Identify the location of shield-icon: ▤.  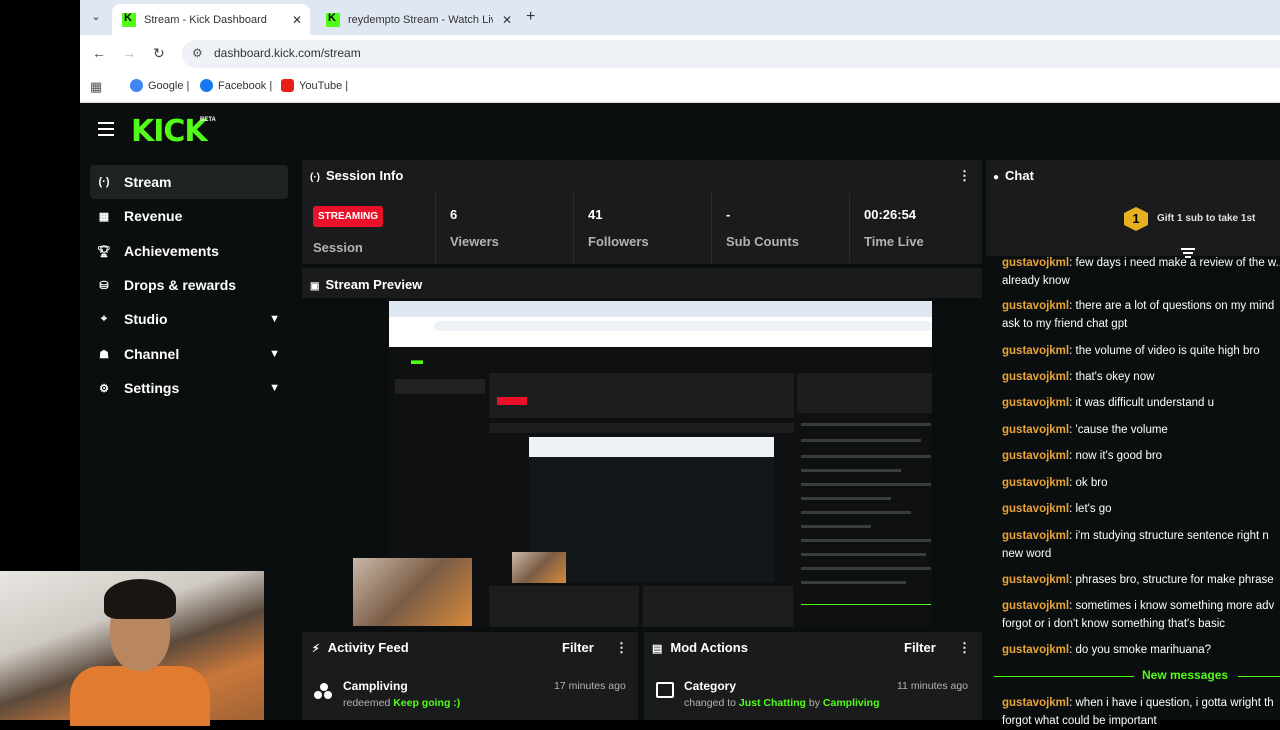
(657, 649).